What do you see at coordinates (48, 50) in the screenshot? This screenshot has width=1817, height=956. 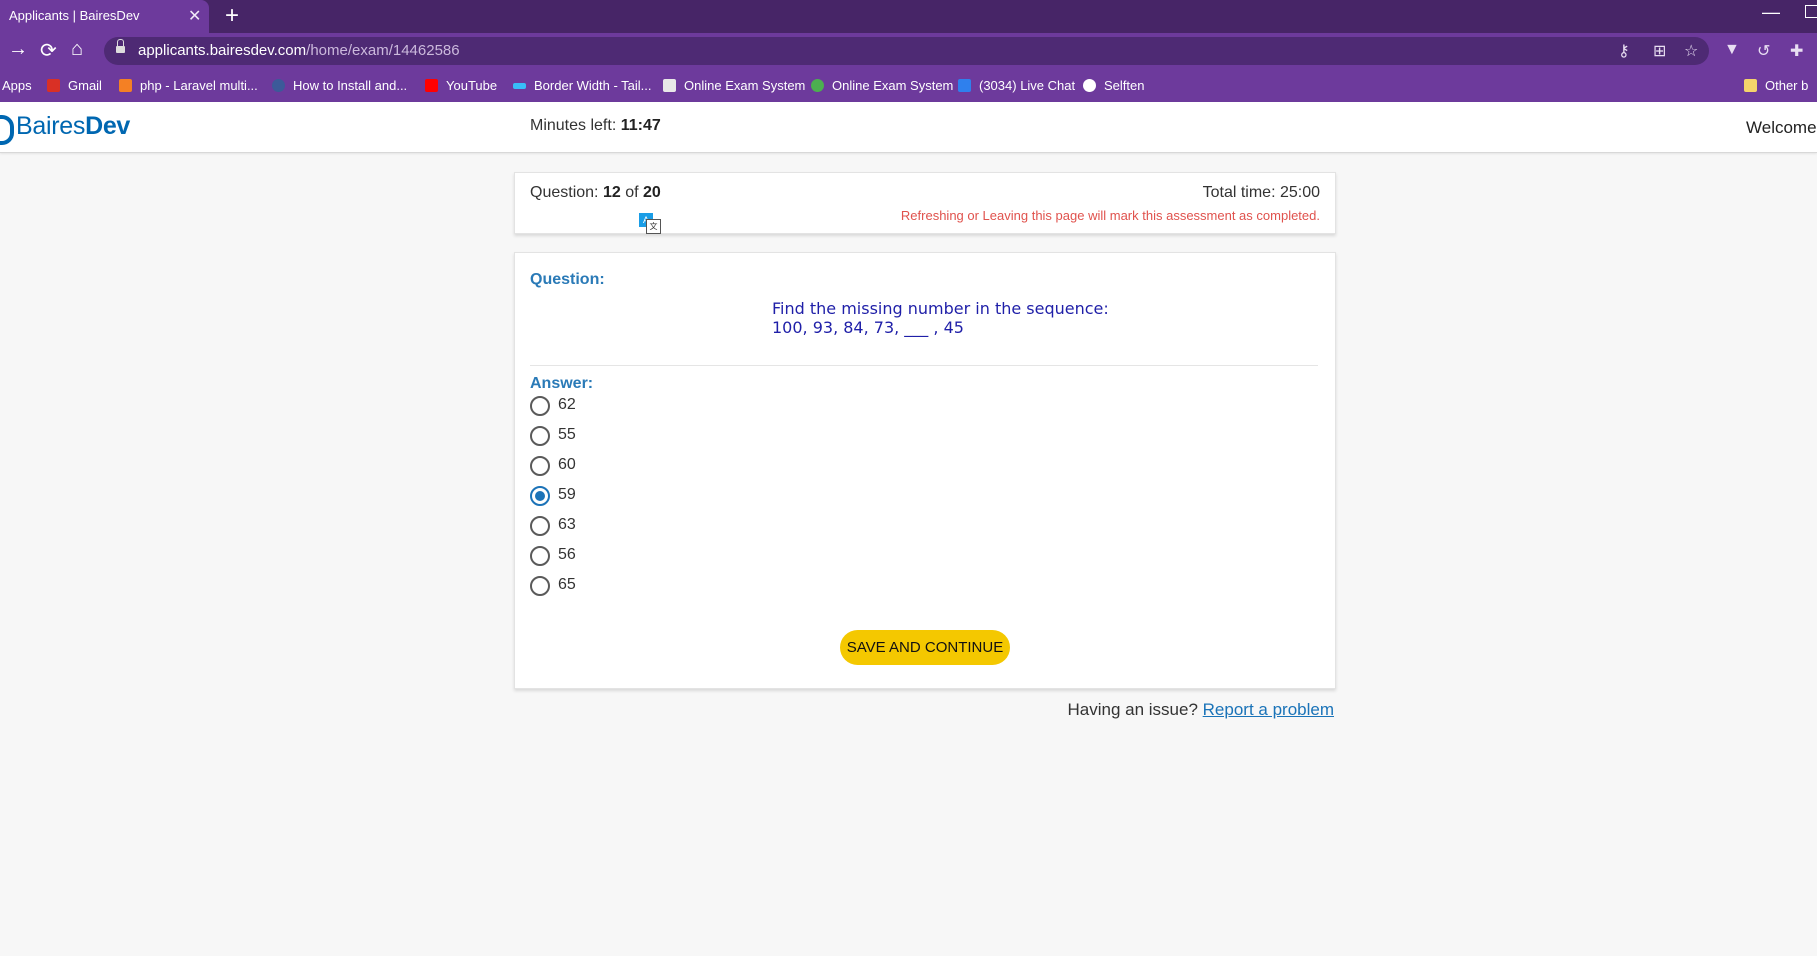 I see `reload-icon: ⟳` at bounding box center [48, 50].